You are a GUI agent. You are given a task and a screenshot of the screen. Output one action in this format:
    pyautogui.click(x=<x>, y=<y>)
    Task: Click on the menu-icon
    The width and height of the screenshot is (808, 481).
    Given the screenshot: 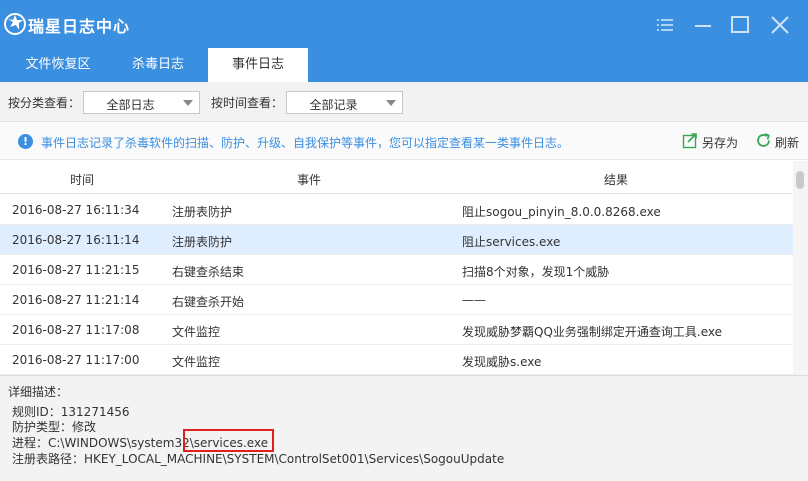 What is the action you would take?
    pyautogui.click(x=665, y=25)
    